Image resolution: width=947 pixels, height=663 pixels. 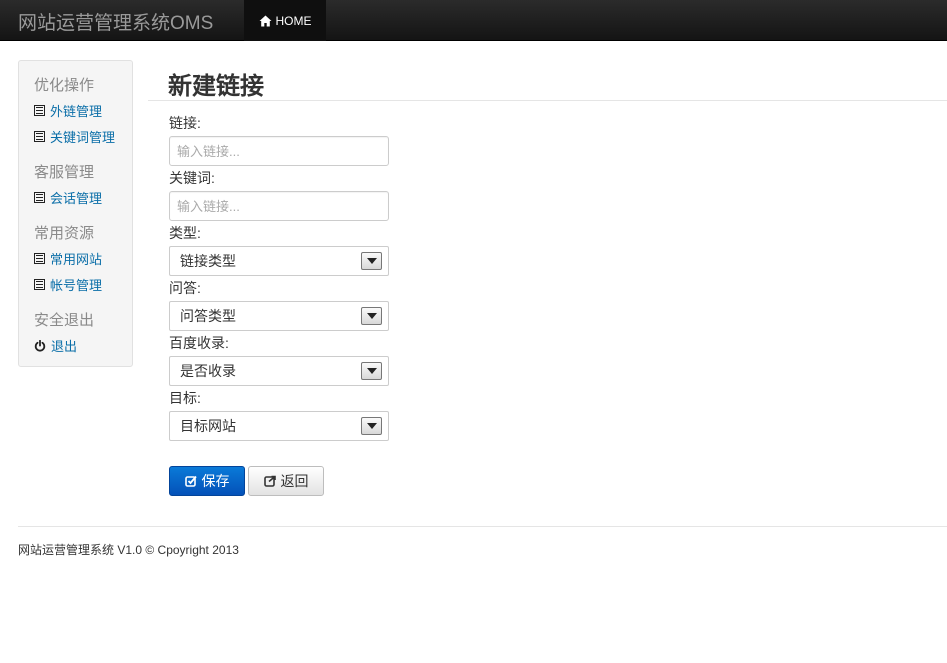 I want to click on footer-divider, so click(x=482, y=526).